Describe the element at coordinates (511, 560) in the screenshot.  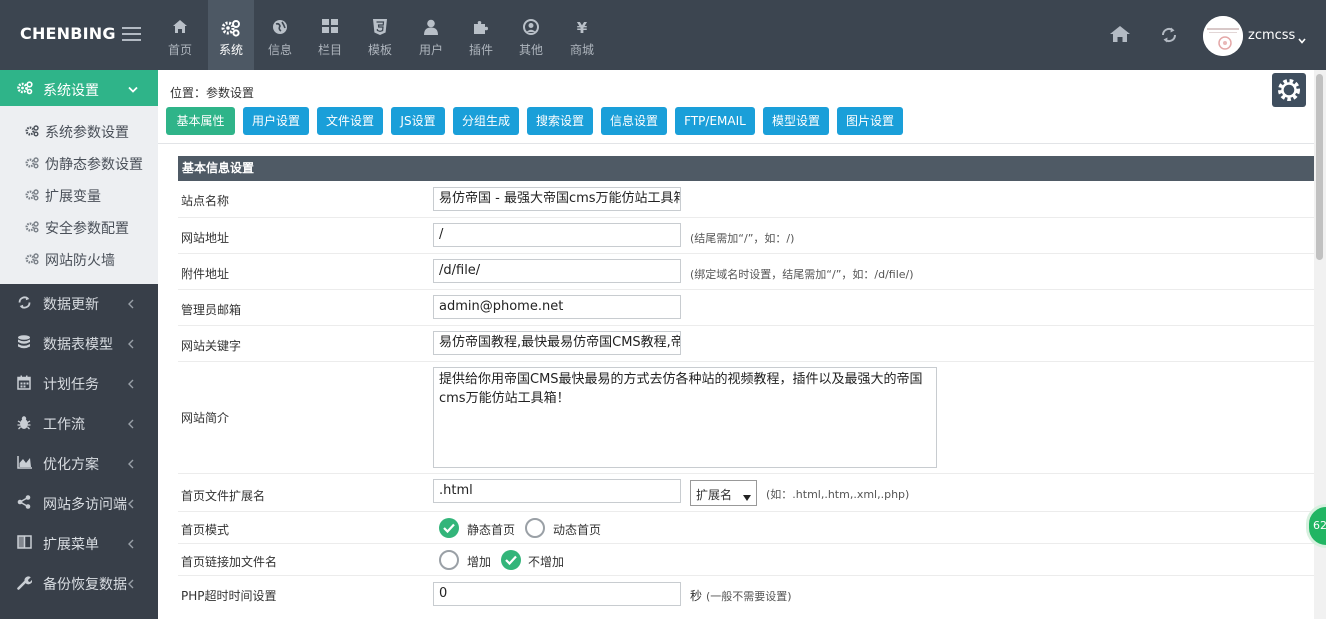
I see `radio-no-filename` at that location.